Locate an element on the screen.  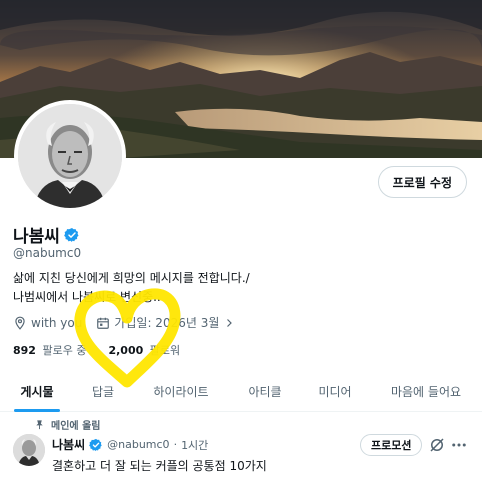
pin-icon is located at coordinates (39, 425).